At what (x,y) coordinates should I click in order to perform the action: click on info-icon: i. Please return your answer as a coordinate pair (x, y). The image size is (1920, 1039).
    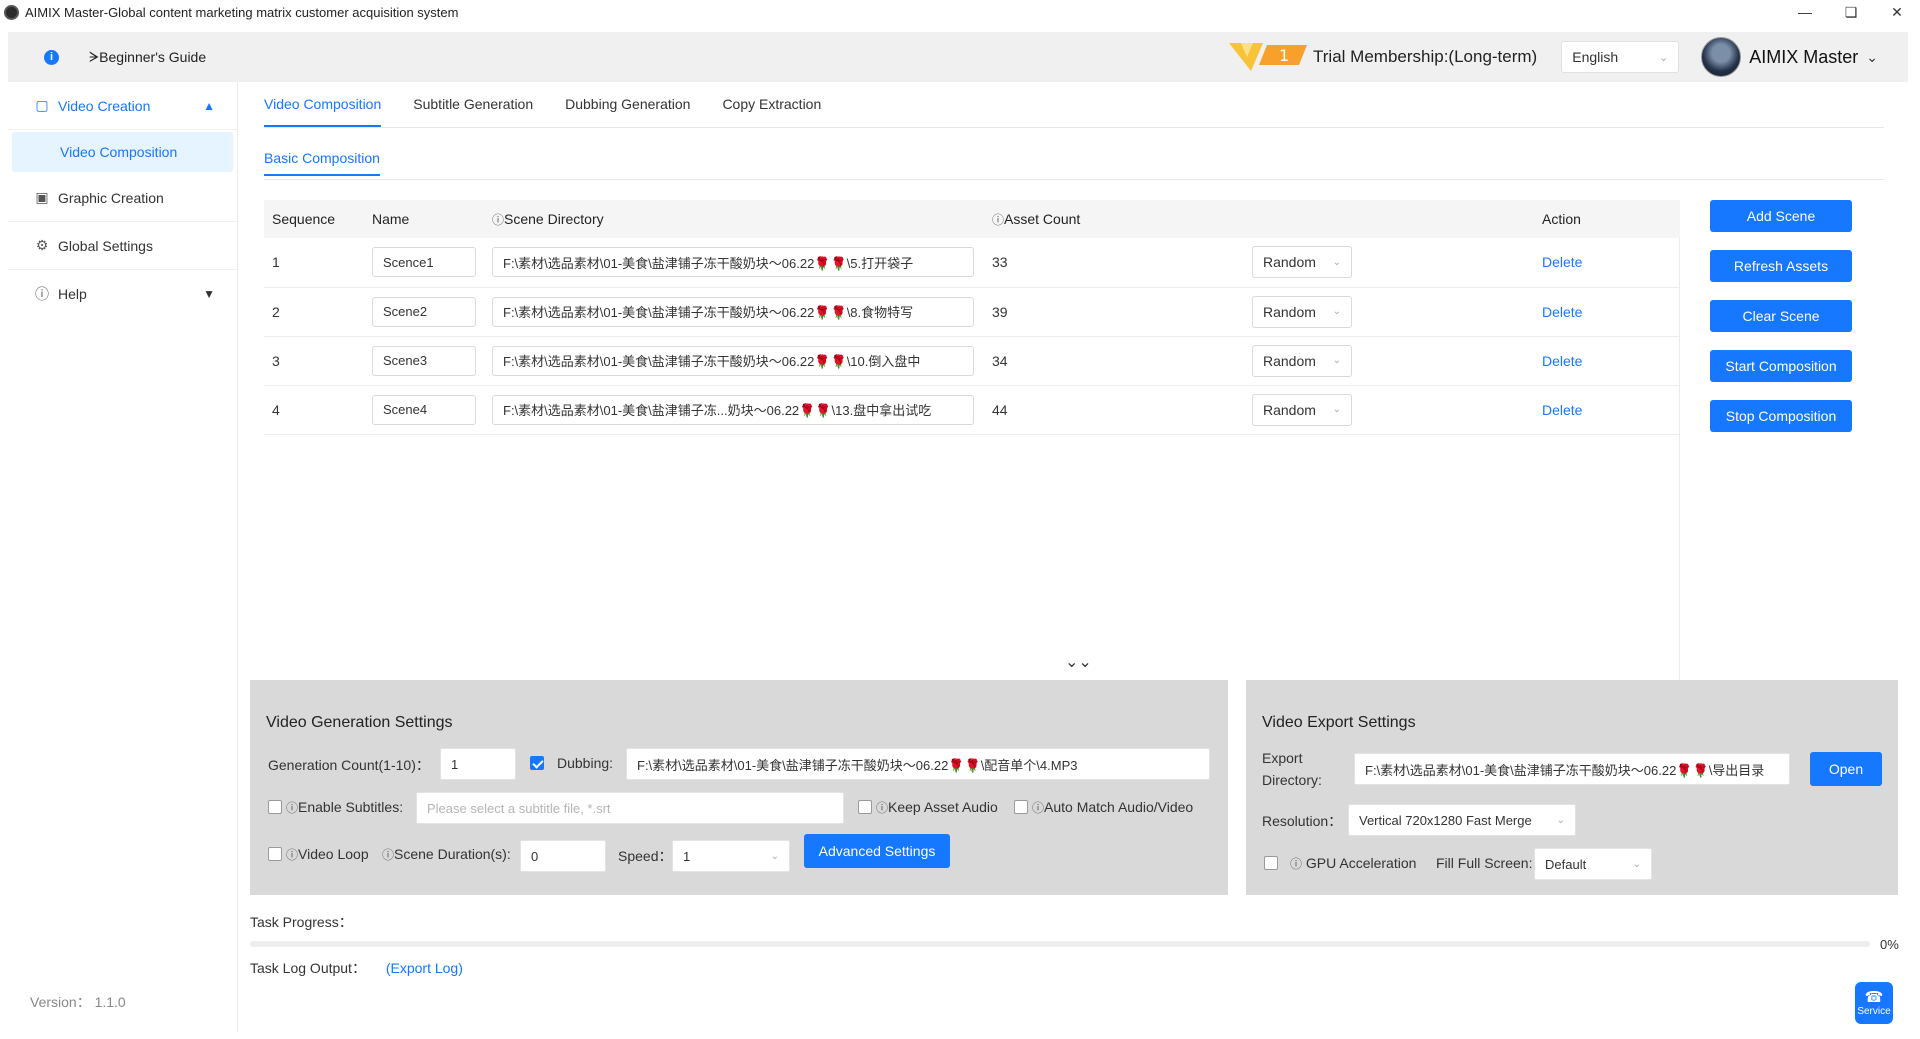
    Looking at the image, I should click on (51, 57).